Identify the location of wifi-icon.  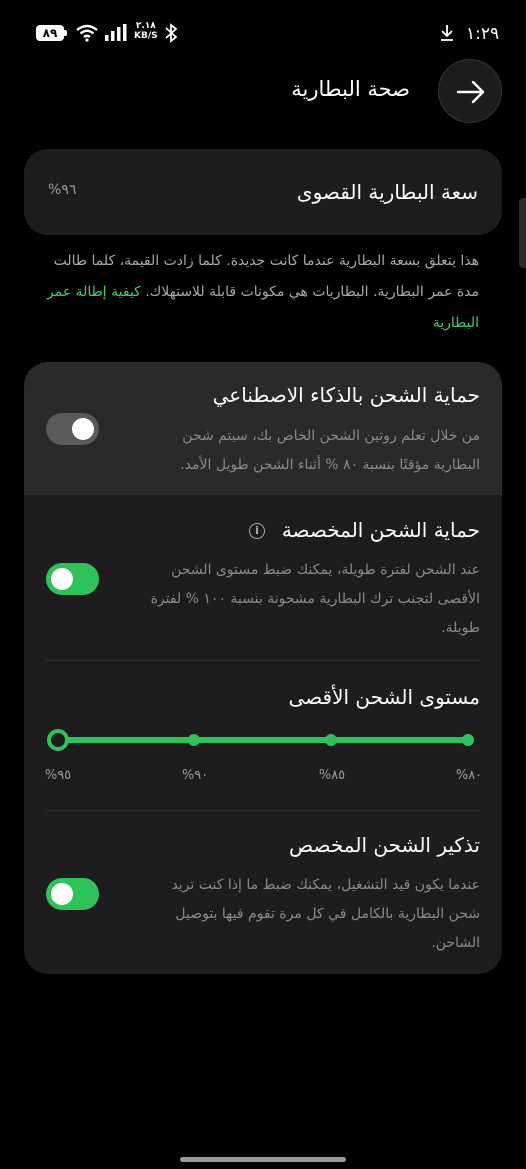
(87, 33).